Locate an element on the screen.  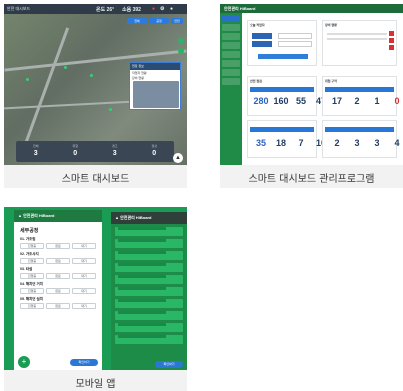
cctv-image is located at coordinates (156, 94).